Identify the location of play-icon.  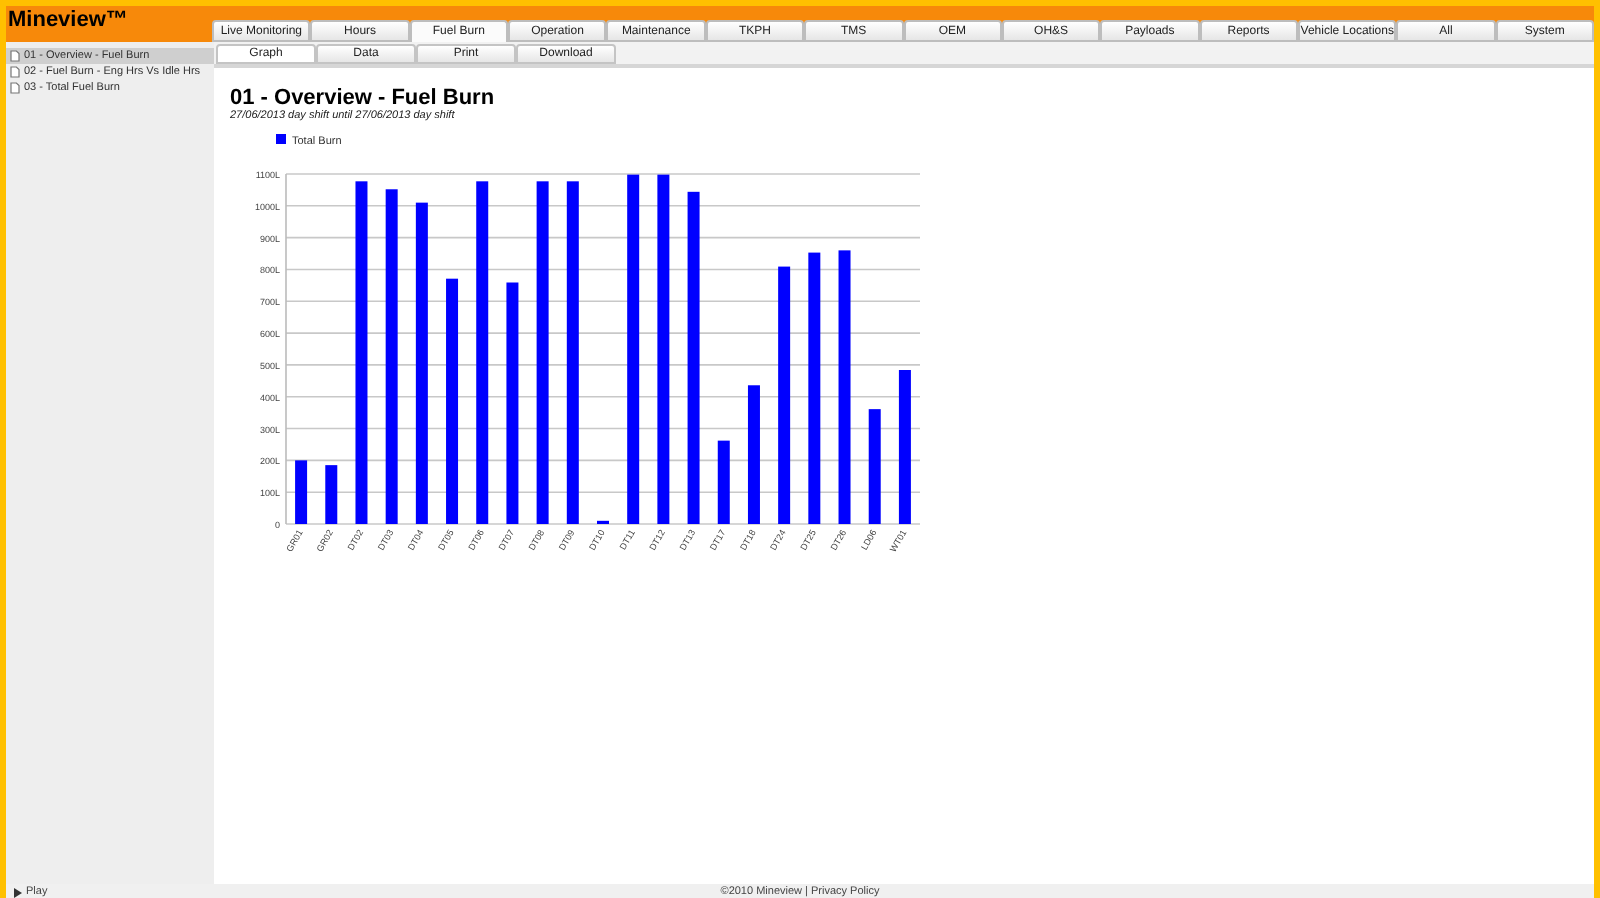
(18, 892).